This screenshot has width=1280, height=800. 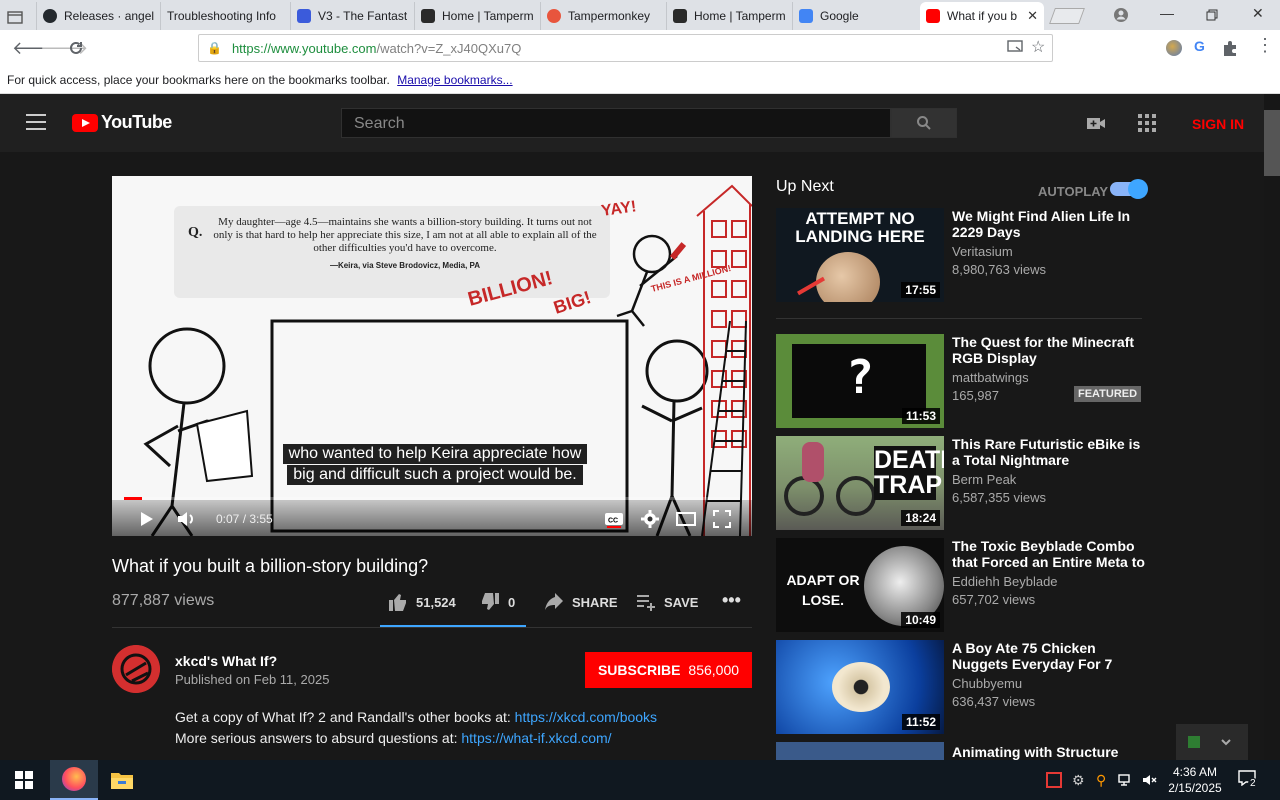 I want to click on url-path: /watch?v=Z_xJ40QXu7Q, so click(x=449, y=48).